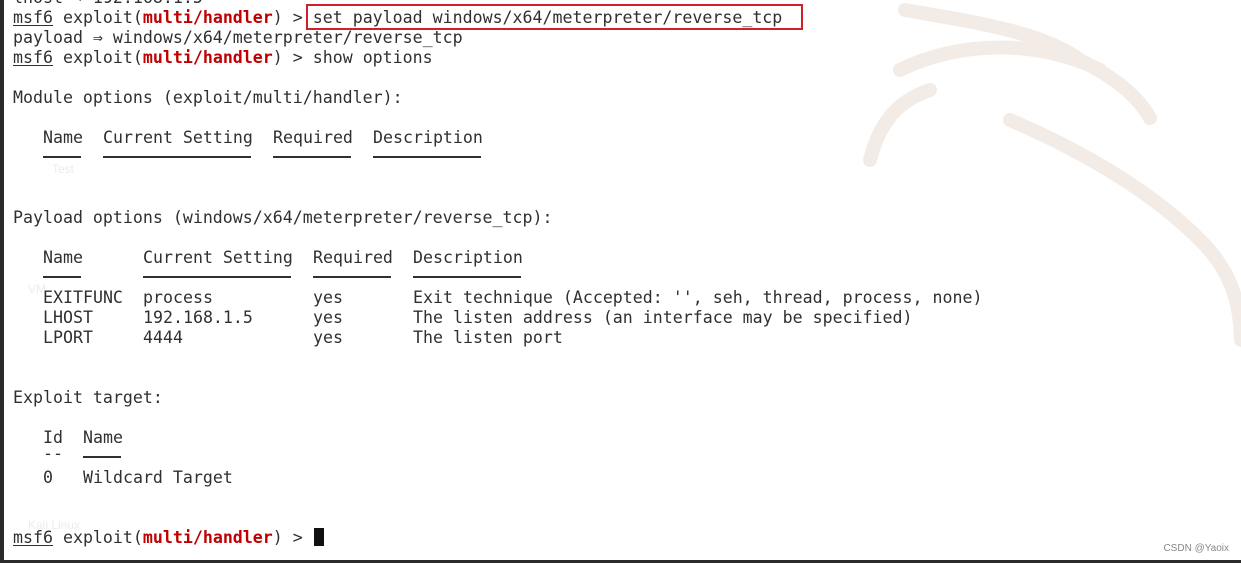  What do you see at coordinates (554, 17) in the screenshot?
I see `command-highlight-box` at bounding box center [554, 17].